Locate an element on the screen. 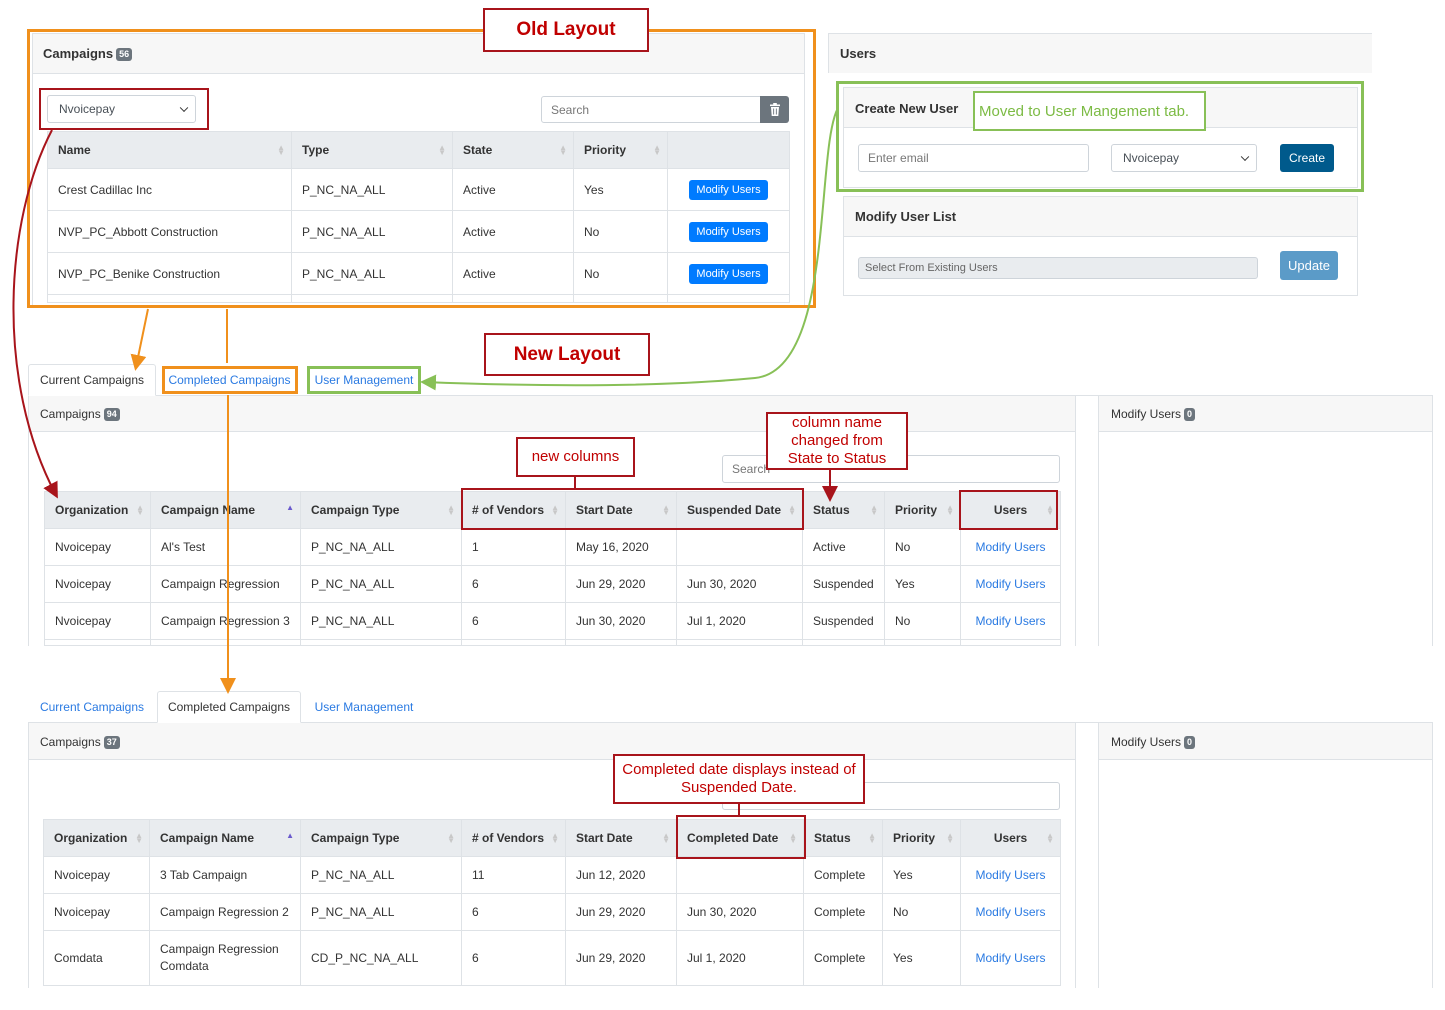  org-select-highlight is located at coordinates (124, 109).